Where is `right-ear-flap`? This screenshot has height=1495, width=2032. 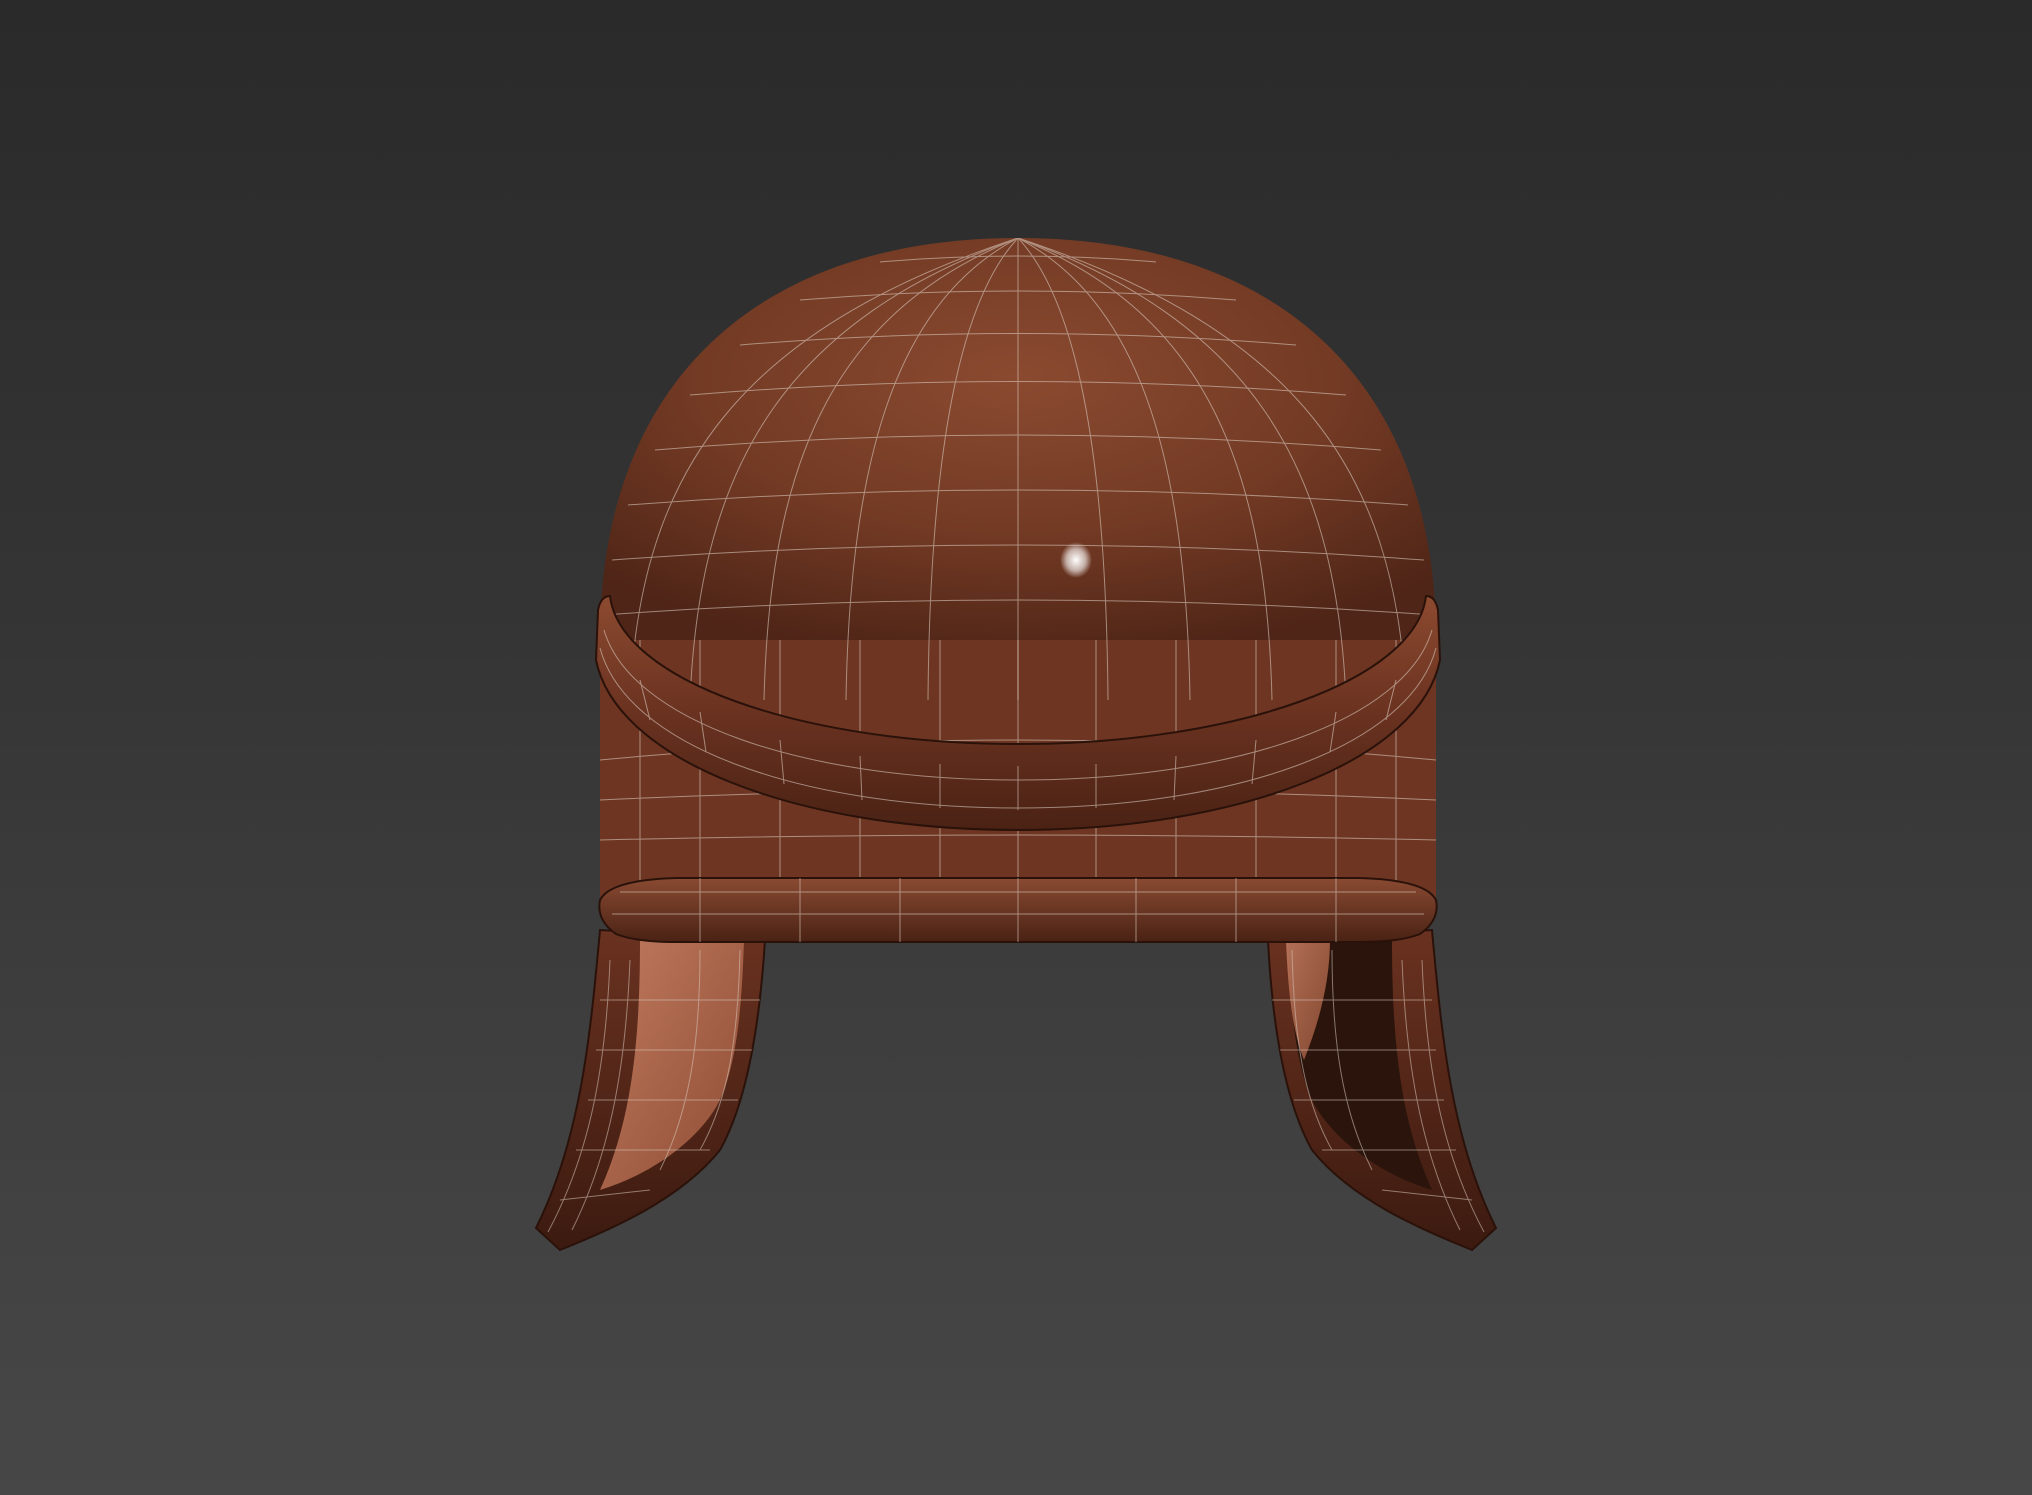 right-ear-flap is located at coordinates (1382, 1090).